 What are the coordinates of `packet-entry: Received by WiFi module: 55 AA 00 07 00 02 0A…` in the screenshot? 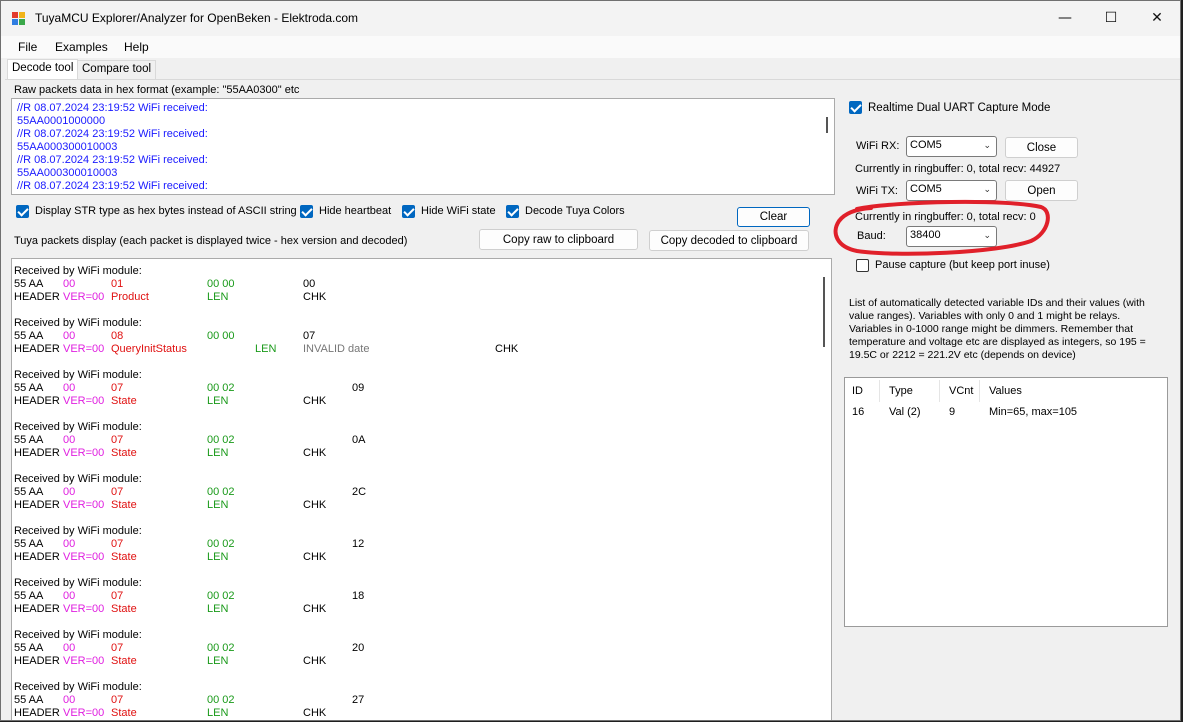 It's located at (414, 445).